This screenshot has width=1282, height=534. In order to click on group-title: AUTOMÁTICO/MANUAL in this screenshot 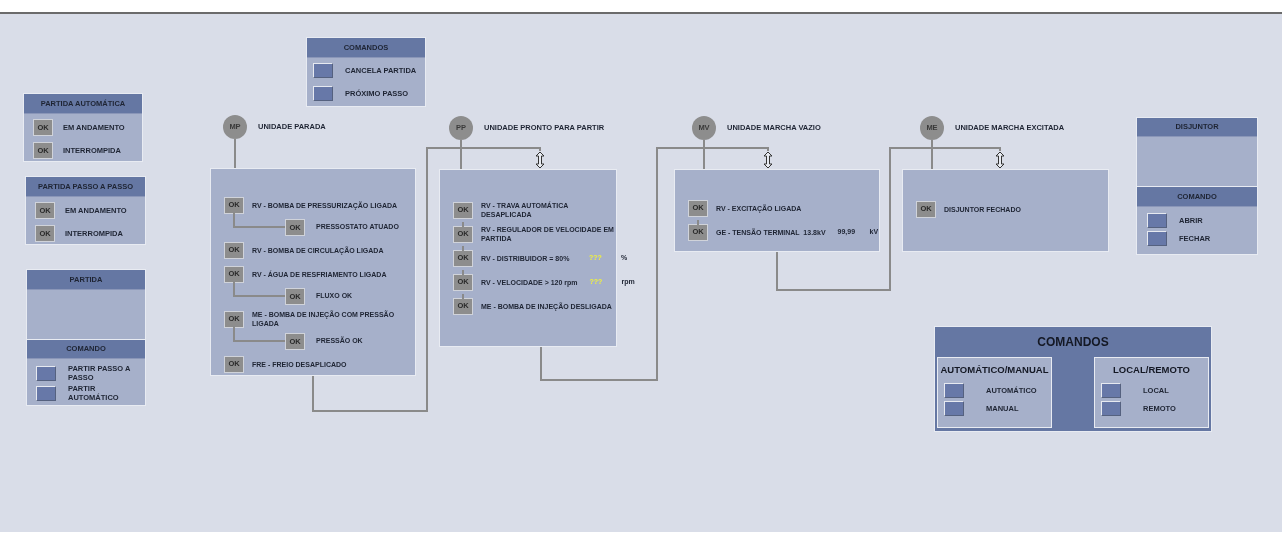, I will do `click(994, 370)`.